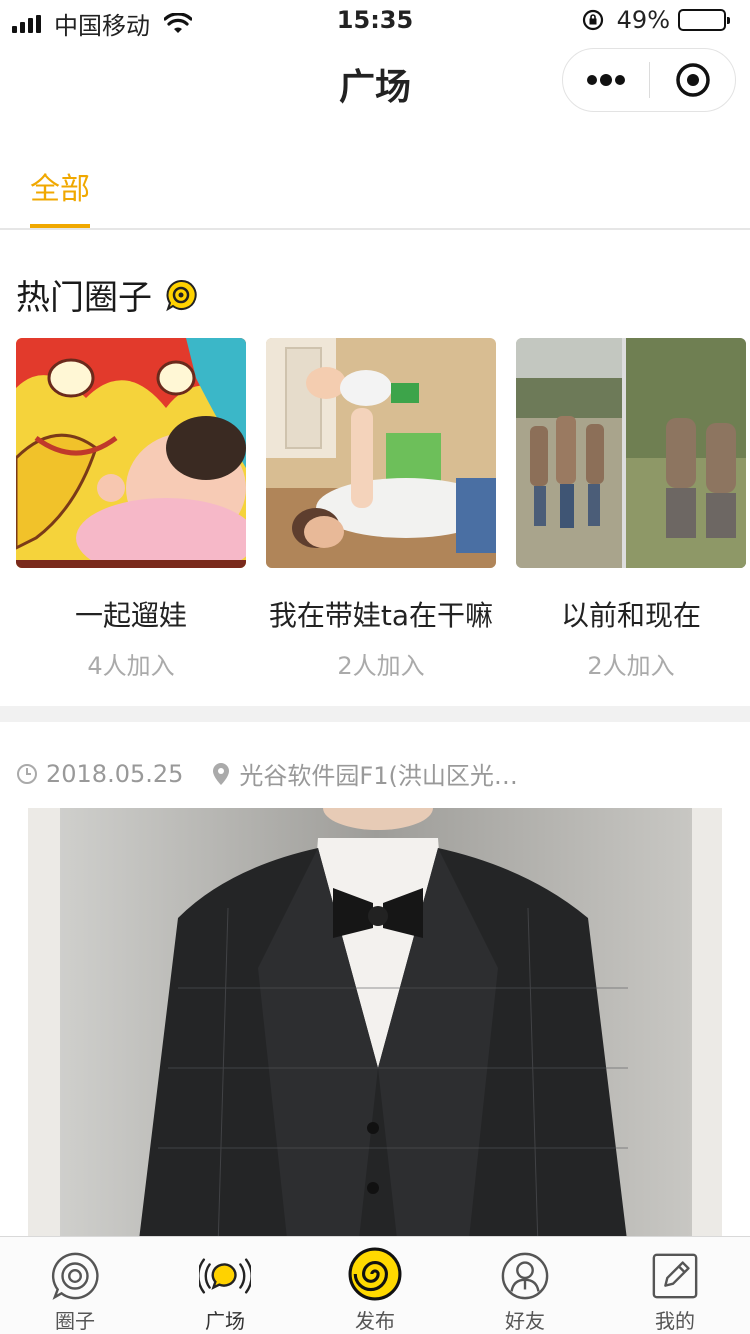 This screenshot has height=1334, width=750. I want to click on tabbar-item-mine: 我的, so click(675, 1285).